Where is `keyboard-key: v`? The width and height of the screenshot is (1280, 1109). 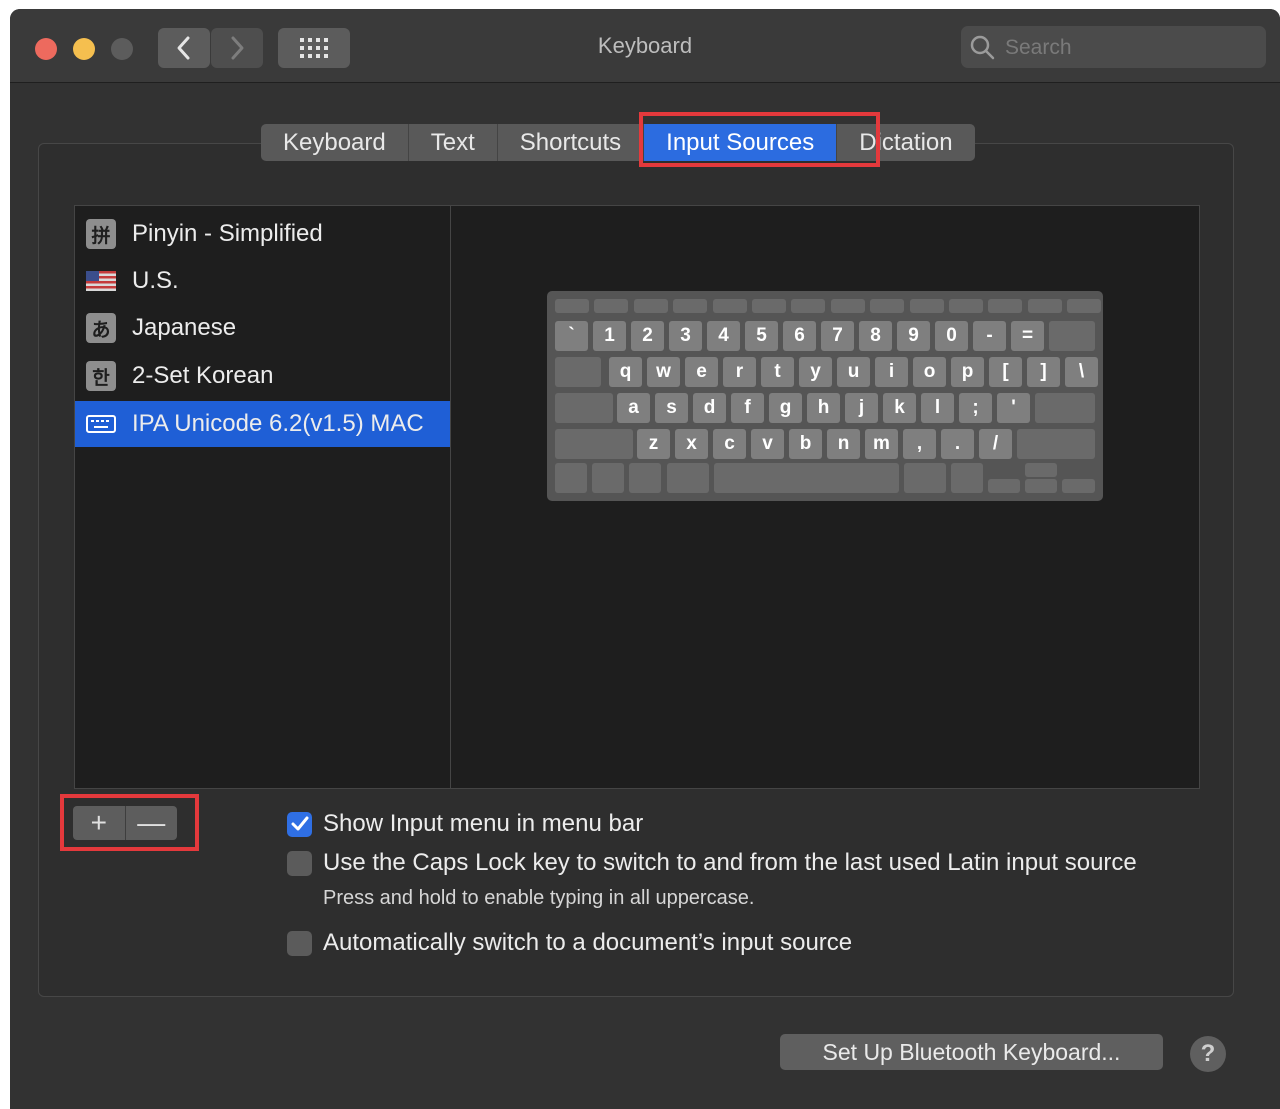 keyboard-key: v is located at coordinates (767, 444).